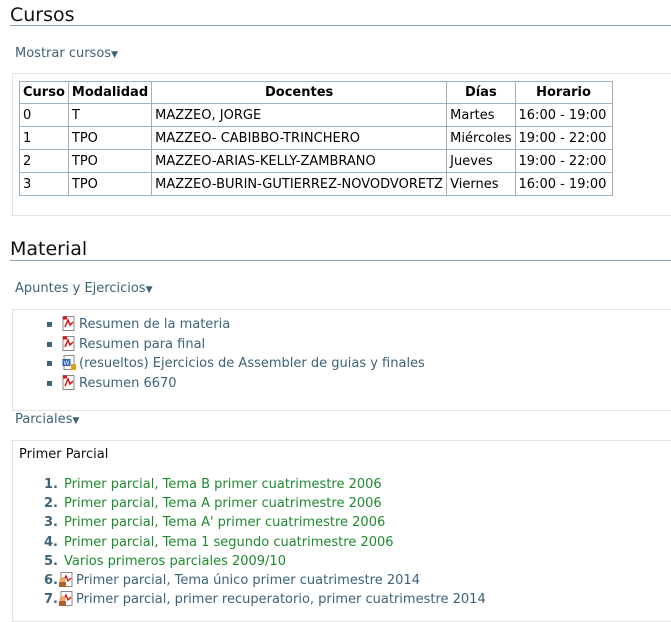 Image resolution: width=671 pixels, height=622 pixels. I want to click on mostrar-cursos-toggle: Mostrar cursos▼, so click(66, 53).